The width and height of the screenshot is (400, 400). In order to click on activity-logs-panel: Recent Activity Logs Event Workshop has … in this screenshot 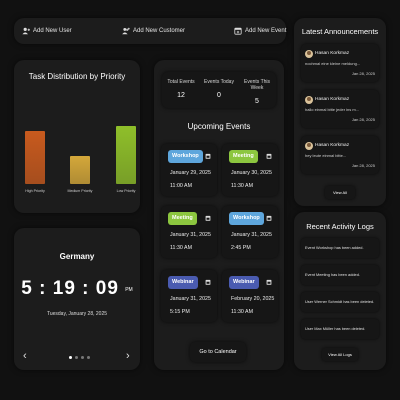, I will do `click(340, 291)`.